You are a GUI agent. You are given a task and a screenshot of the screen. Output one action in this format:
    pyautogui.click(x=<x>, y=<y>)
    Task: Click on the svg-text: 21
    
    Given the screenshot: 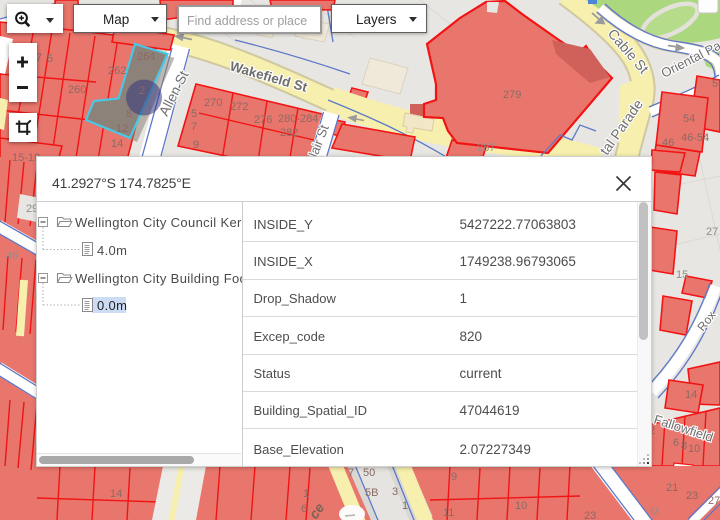 What is the action you would take?
    pyautogui.click(x=672, y=488)
    